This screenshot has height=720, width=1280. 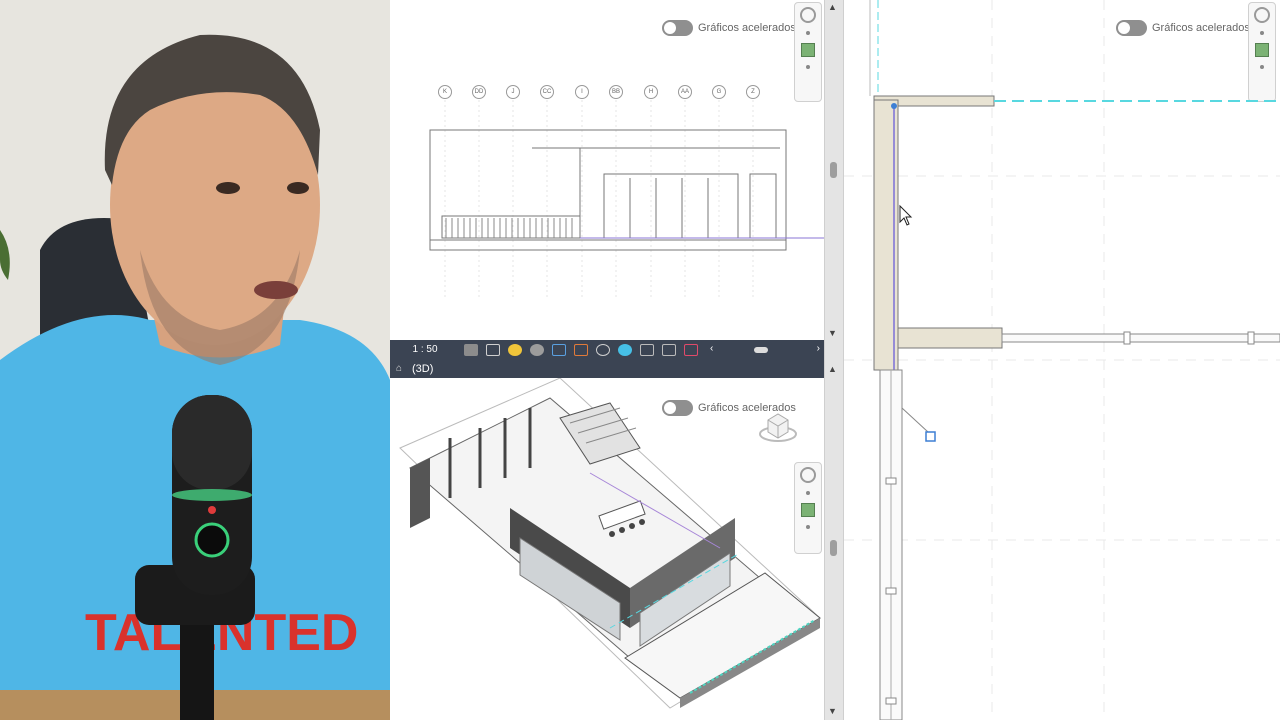 What do you see at coordinates (581, 349) in the screenshot?
I see `crop-region-icon` at bounding box center [581, 349].